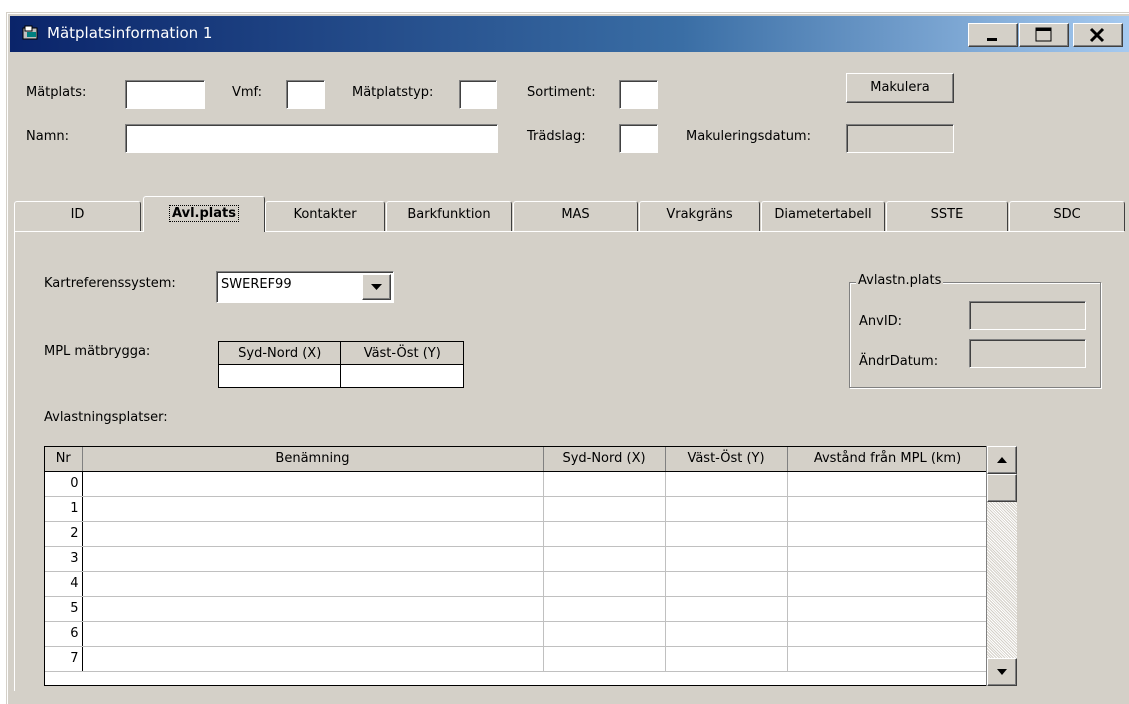 This screenshot has width=1129, height=704. I want to click on tab-avl-plats: Avl.plats, so click(204, 214).